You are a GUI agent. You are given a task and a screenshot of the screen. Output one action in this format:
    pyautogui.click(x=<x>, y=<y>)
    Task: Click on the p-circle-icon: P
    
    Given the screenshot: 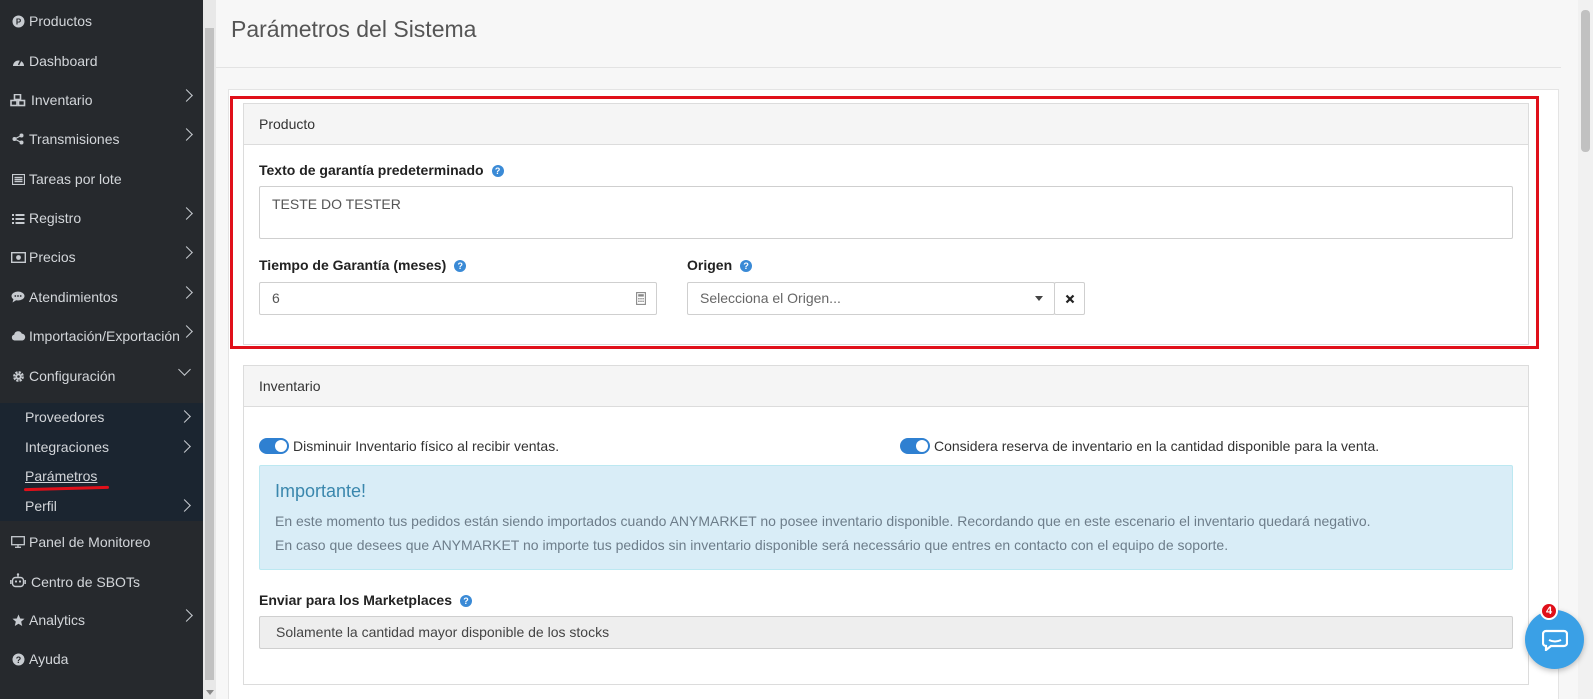 What is the action you would take?
    pyautogui.click(x=18, y=21)
    